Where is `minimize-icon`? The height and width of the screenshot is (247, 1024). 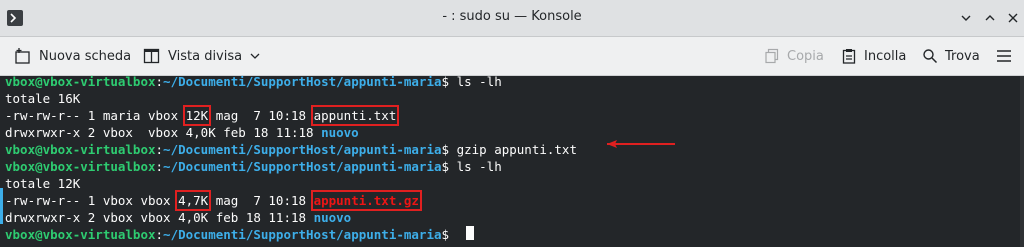 minimize-icon is located at coordinates (966, 18).